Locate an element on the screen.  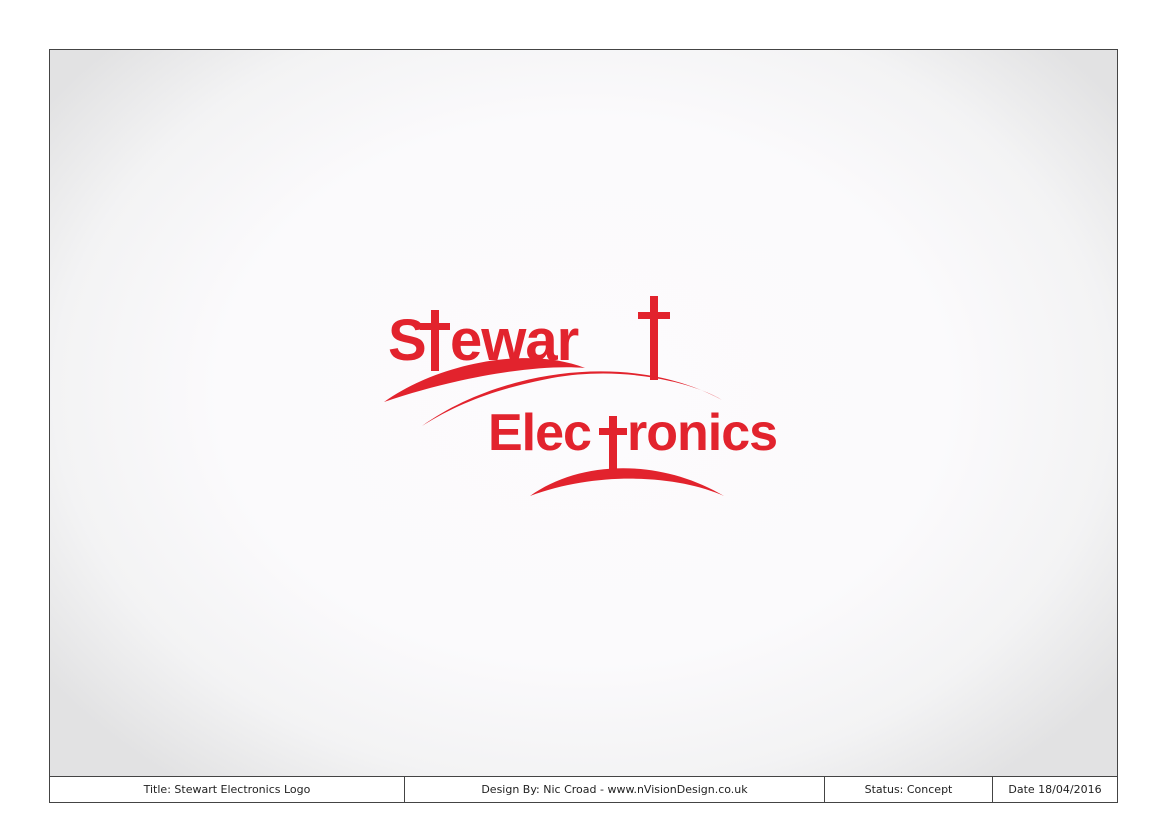
logo-line2-part-a-text: Elec is located at coordinates (539, 433).